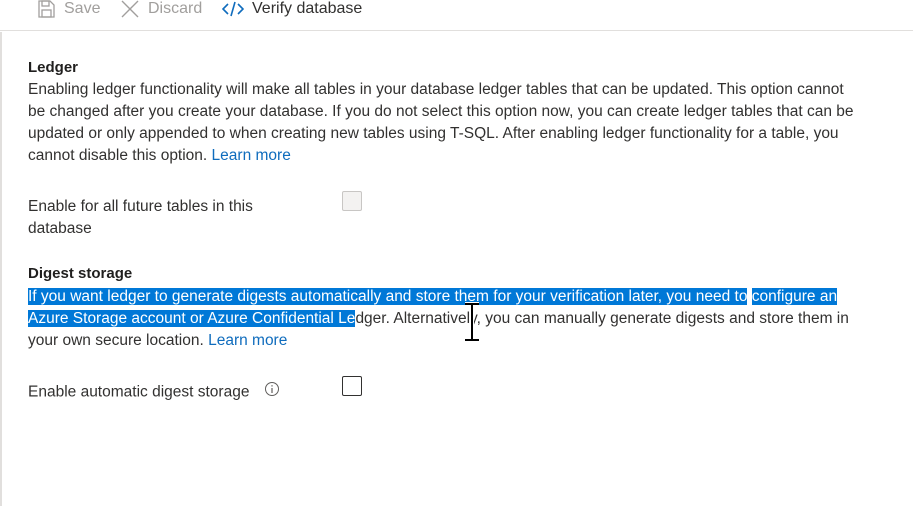 Image resolution: width=913 pixels, height=506 pixels. What do you see at coordinates (272, 392) in the screenshot?
I see `info-icon` at bounding box center [272, 392].